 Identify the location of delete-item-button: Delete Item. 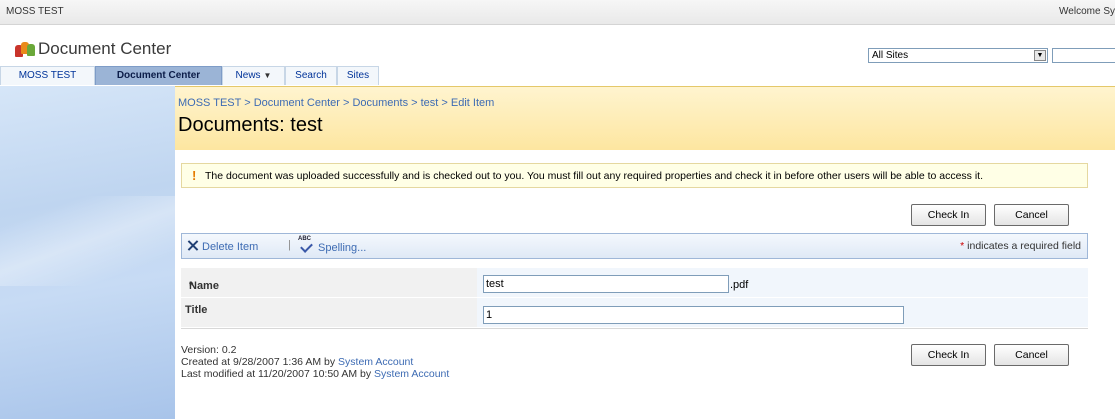
(222, 246).